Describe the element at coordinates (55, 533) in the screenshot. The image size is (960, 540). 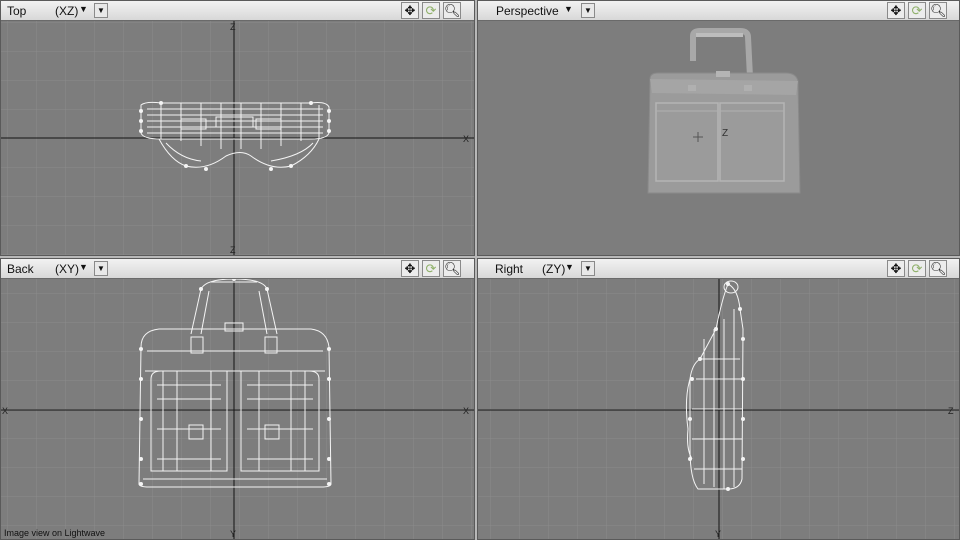
I see `status-caption: Image view on Lightwave` at that location.